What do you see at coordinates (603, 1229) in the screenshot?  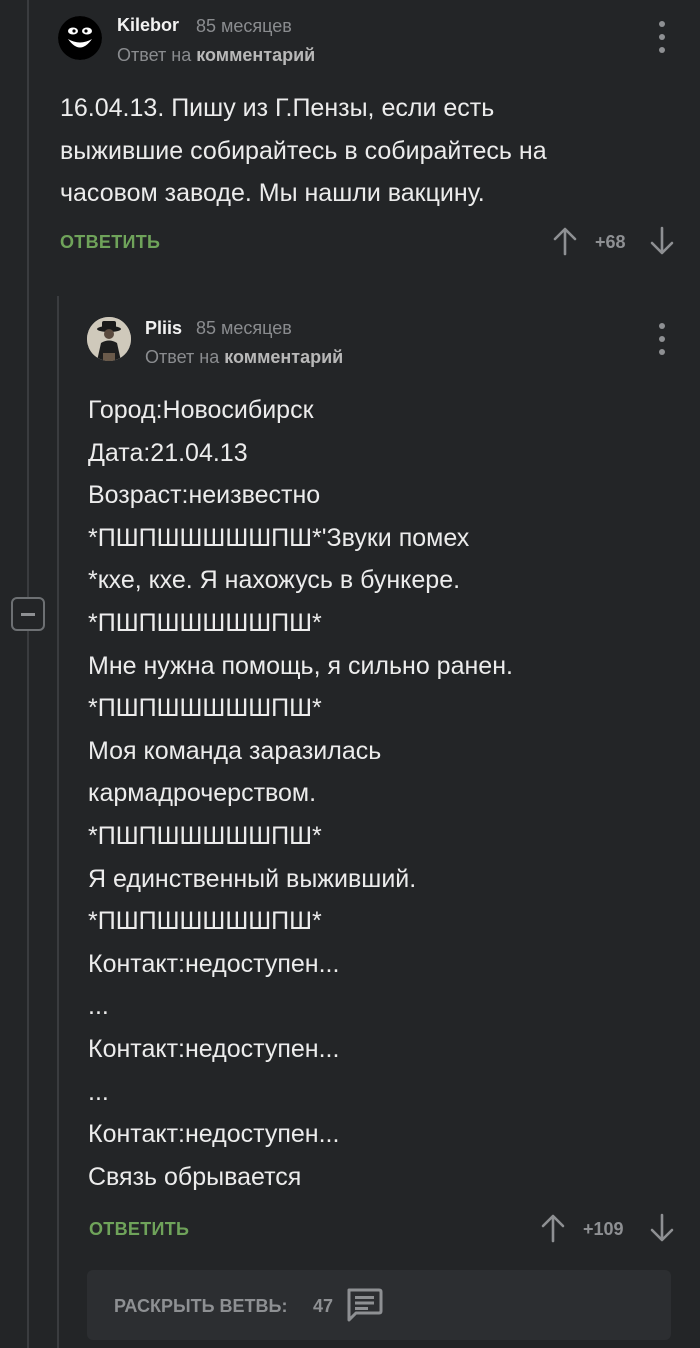 I see `rating-value: +109` at bounding box center [603, 1229].